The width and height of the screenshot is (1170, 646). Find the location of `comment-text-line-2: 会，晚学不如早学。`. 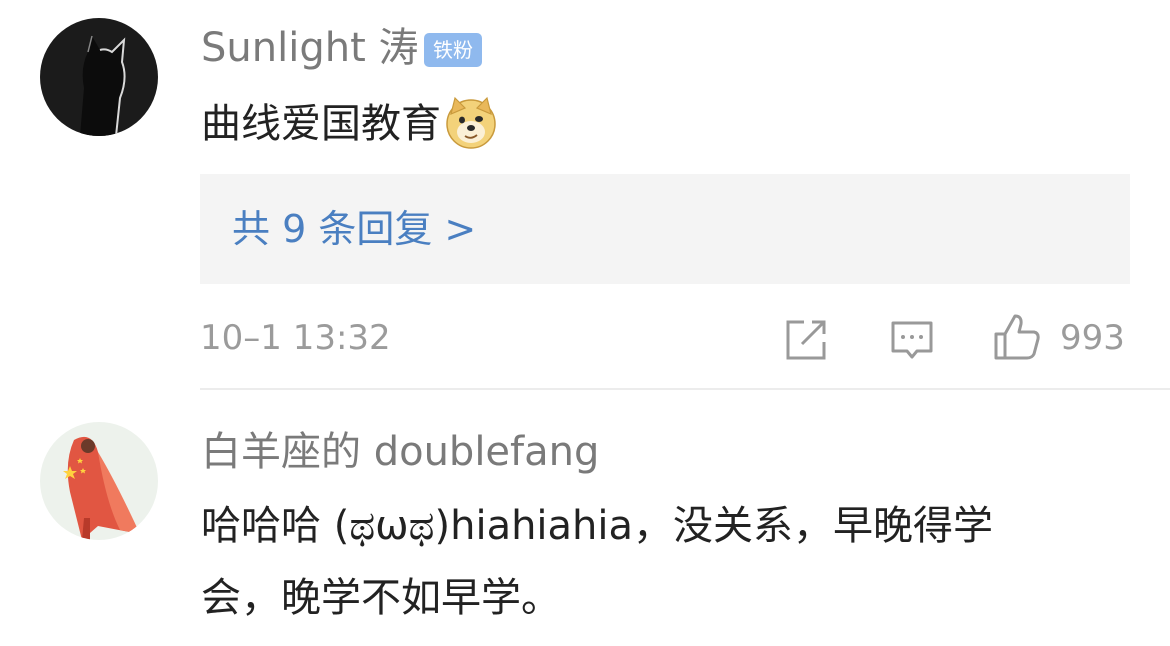

comment-text-line-2: 会，晚学不如早学。 is located at coordinates (381, 598).